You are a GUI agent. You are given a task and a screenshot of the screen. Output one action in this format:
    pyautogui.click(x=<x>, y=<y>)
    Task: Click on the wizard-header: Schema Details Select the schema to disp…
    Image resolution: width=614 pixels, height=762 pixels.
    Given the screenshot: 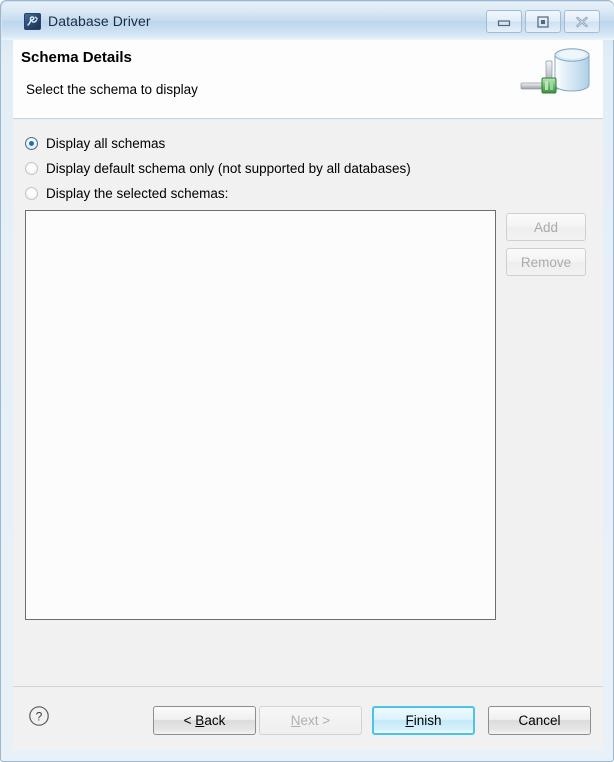 What is the action you would take?
    pyautogui.click(x=308, y=79)
    